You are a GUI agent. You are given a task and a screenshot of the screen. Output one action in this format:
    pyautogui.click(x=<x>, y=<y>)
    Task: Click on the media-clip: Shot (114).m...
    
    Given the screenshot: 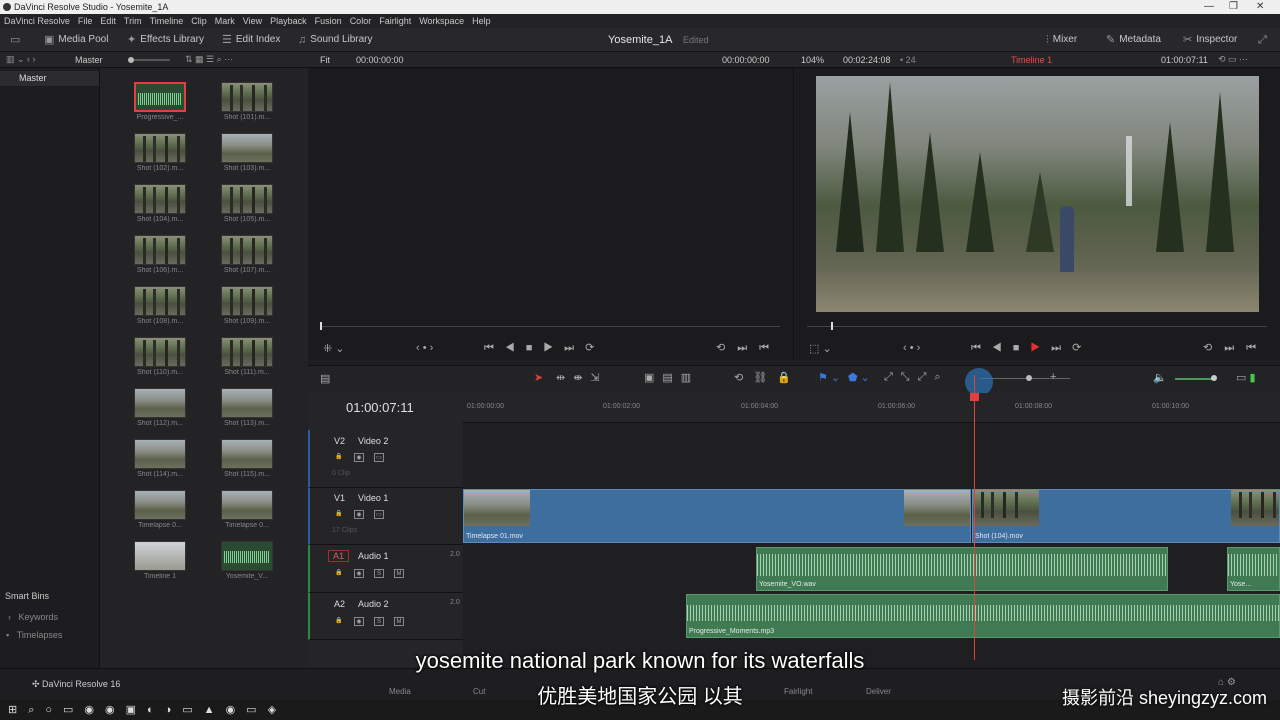 What is the action you would take?
    pyautogui.click(x=160, y=458)
    